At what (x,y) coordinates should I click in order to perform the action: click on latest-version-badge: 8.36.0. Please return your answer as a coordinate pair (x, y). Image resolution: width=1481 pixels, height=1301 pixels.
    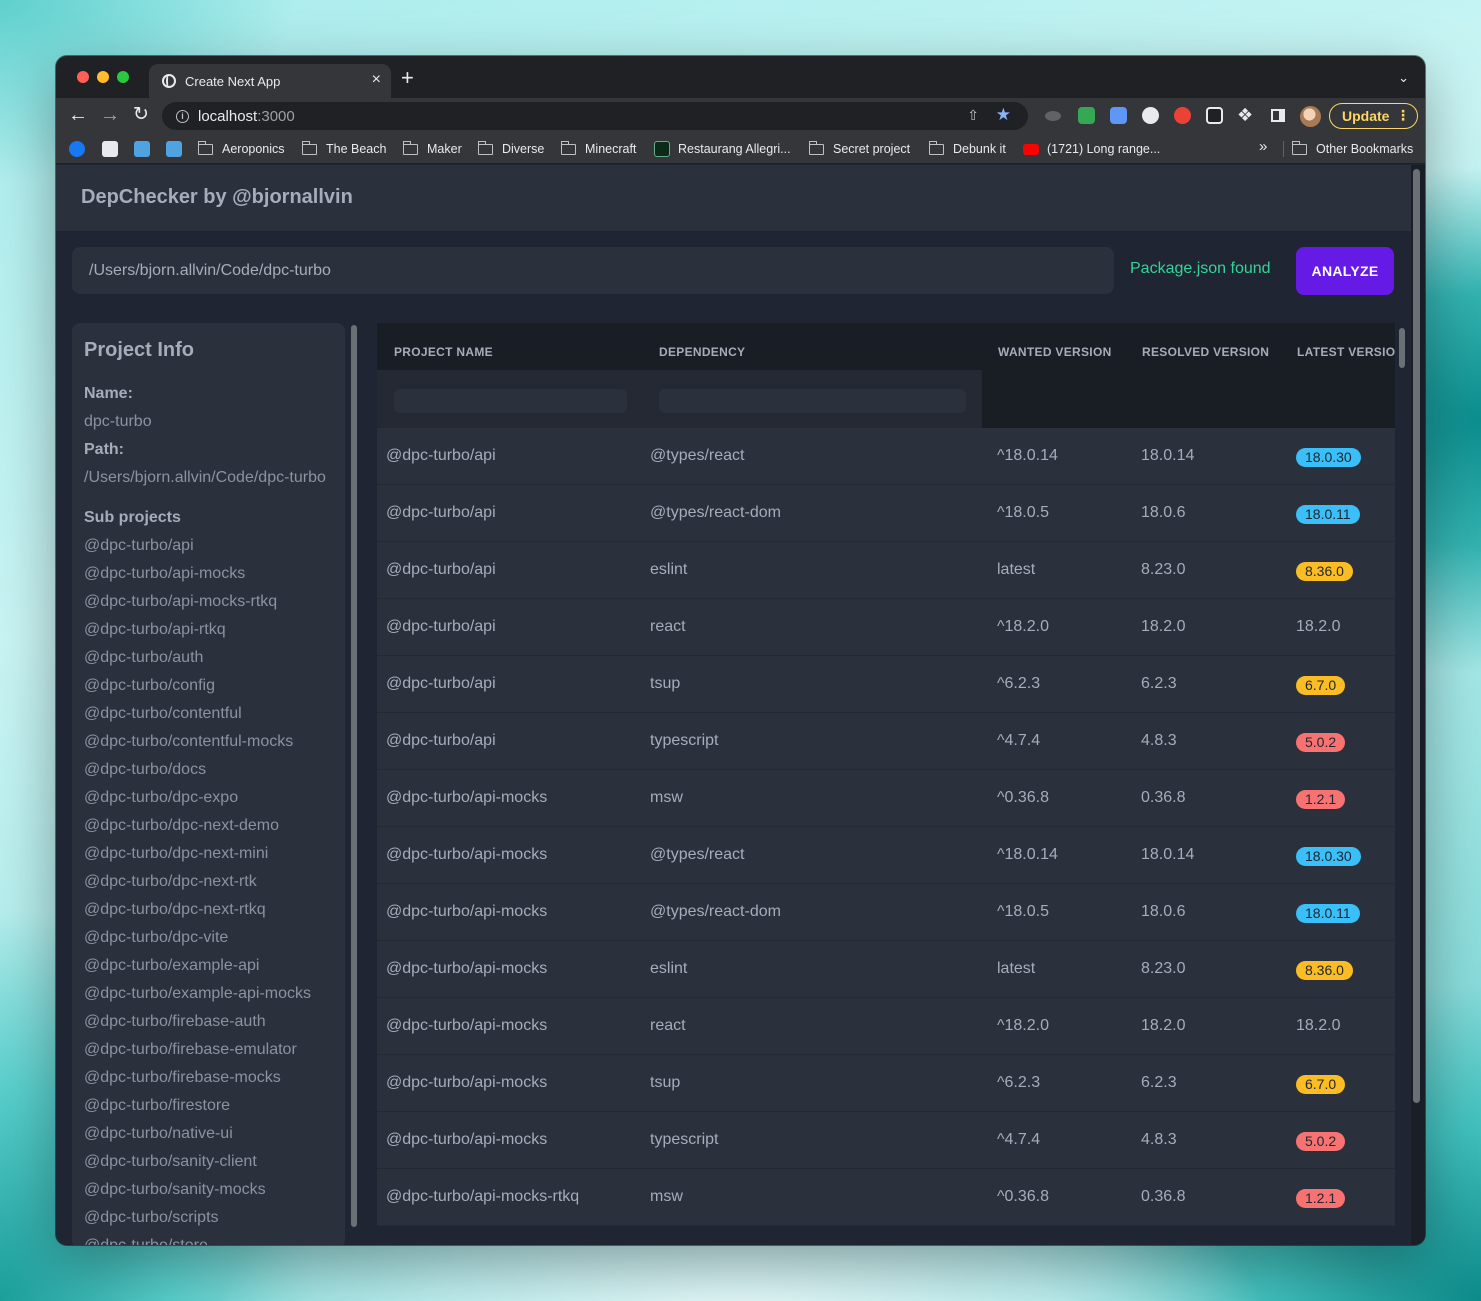
    Looking at the image, I should click on (1324, 571).